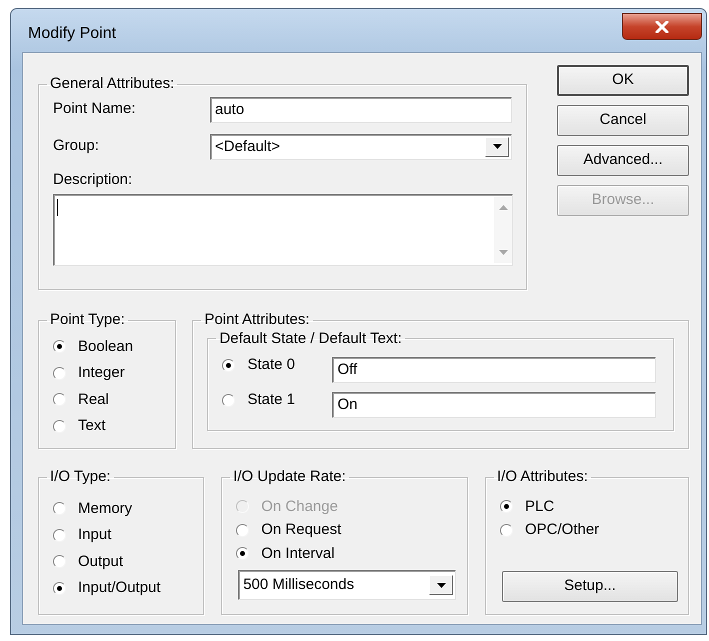 The height and width of the screenshot is (641, 709). What do you see at coordinates (82, 535) in the screenshot?
I see `radio-button: Input` at bounding box center [82, 535].